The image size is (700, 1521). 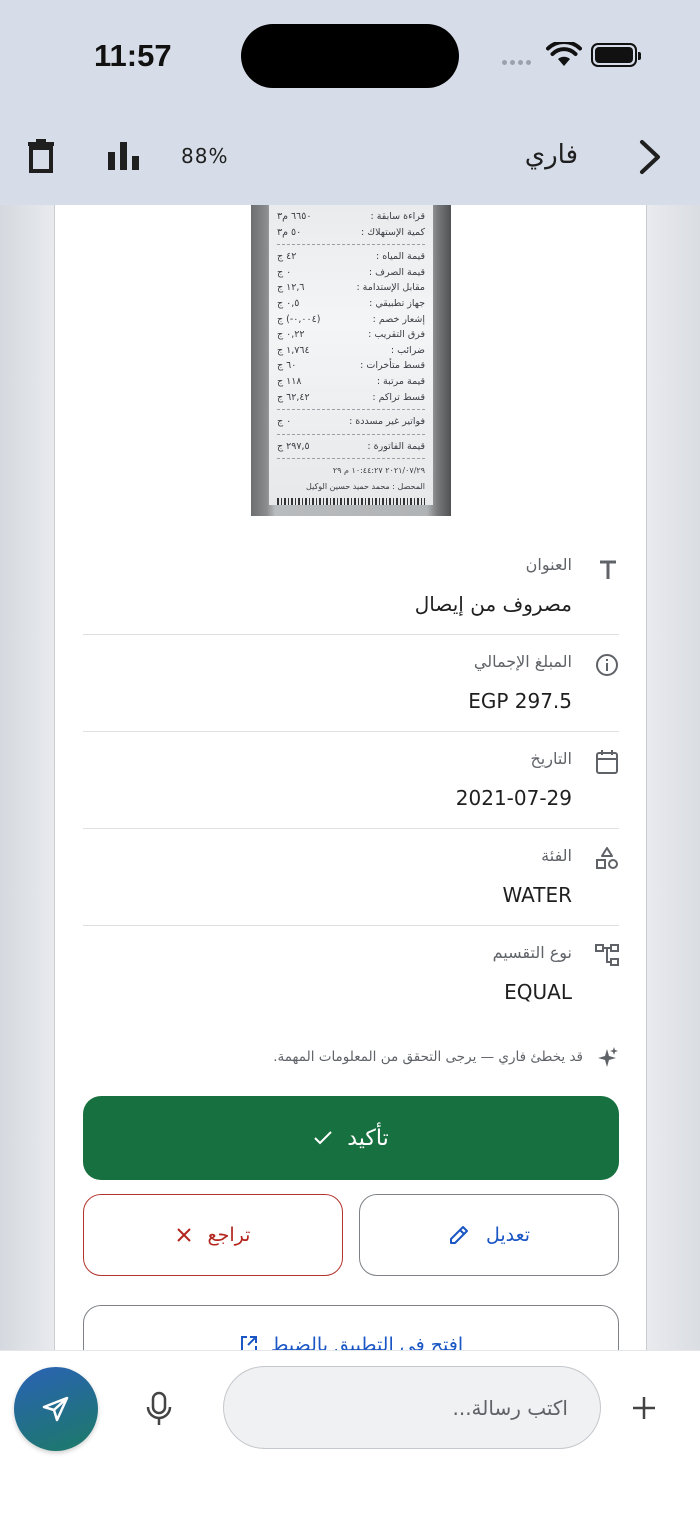 What do you see at coordinates (367, 1342) in the screenshot?
I see `open-in-app-label: افتح في التطبيق بالضبط` at bounding box center [367, 1342].